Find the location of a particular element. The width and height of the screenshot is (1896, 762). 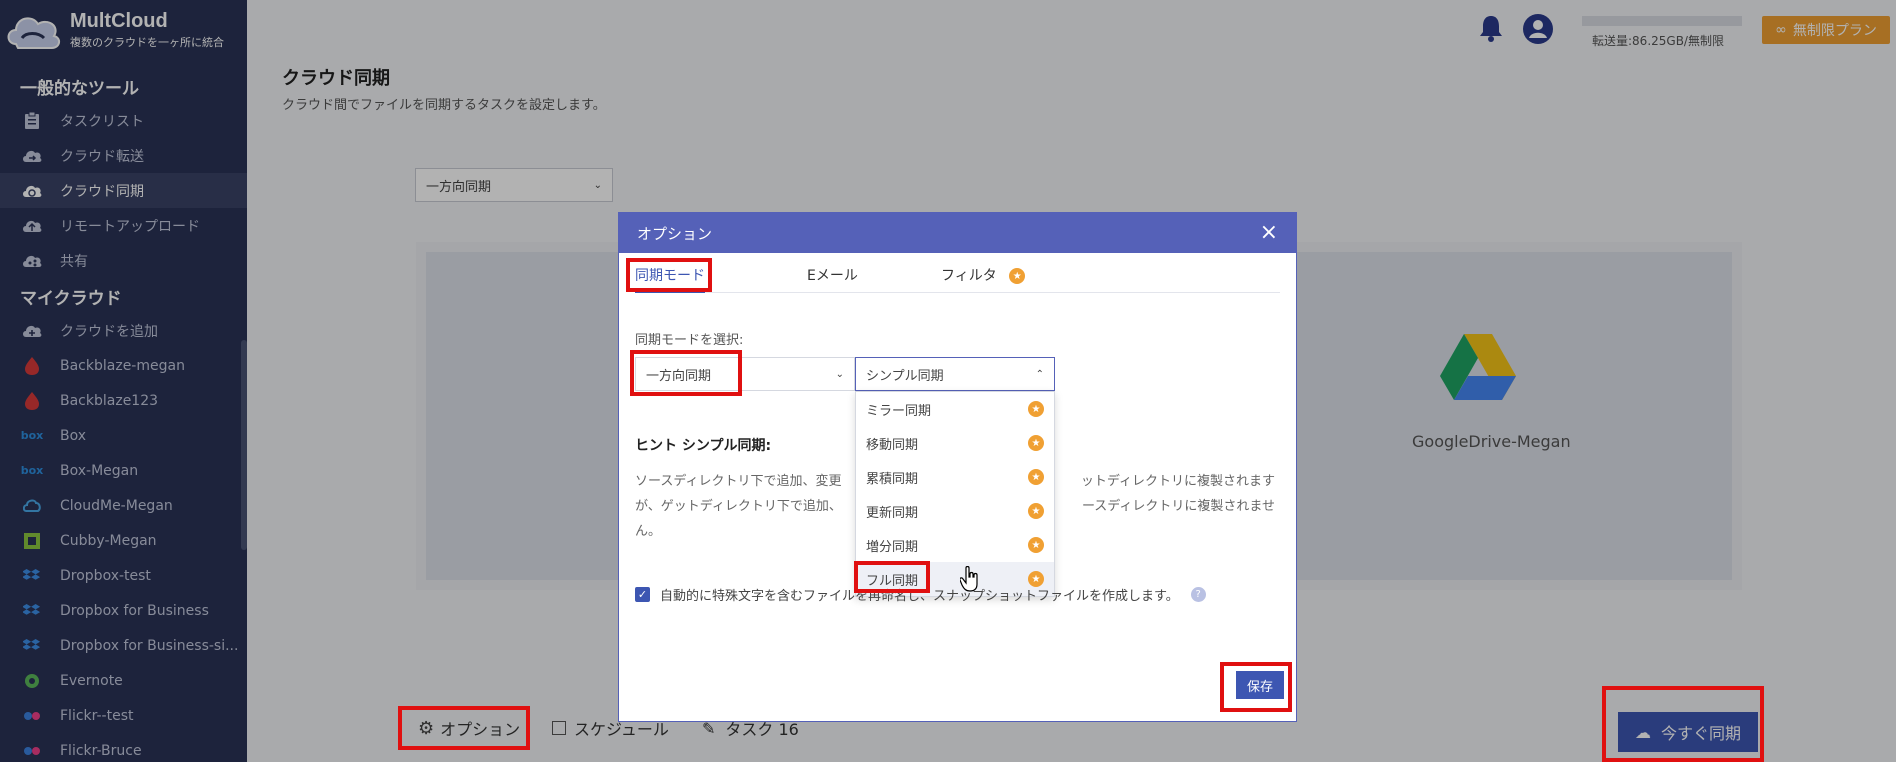

highlight-options-button is located at coordinates (464, 728).